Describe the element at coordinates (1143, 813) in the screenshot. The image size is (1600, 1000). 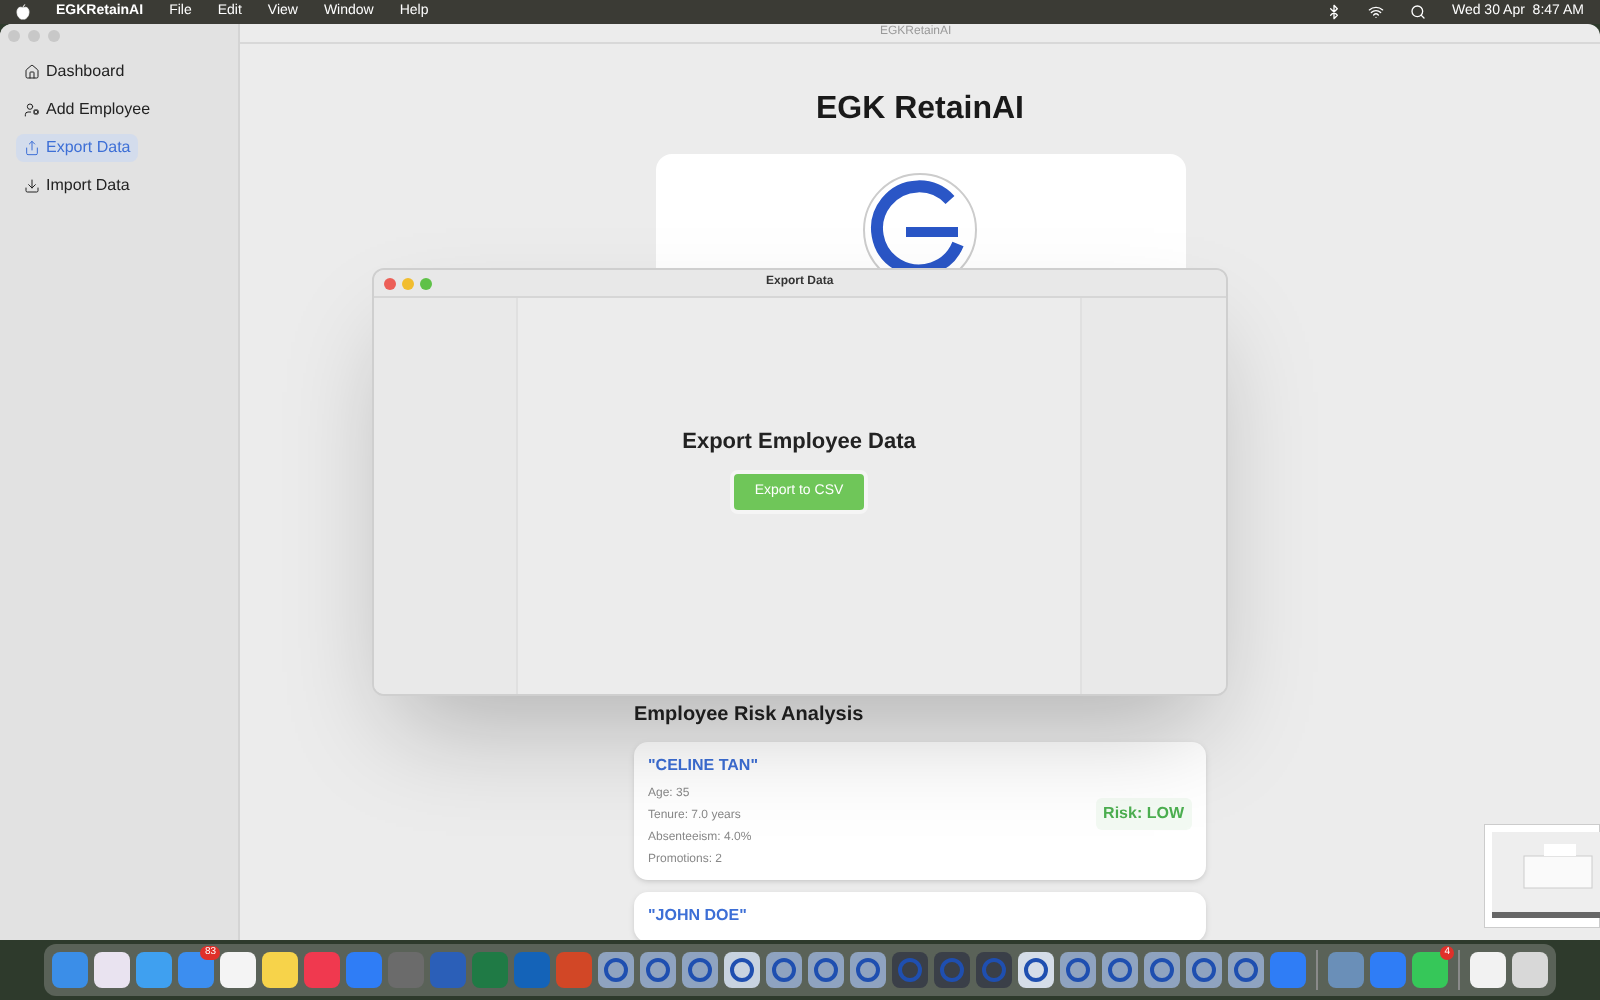
I see `risk-badge: Risk: LOW` at that location.